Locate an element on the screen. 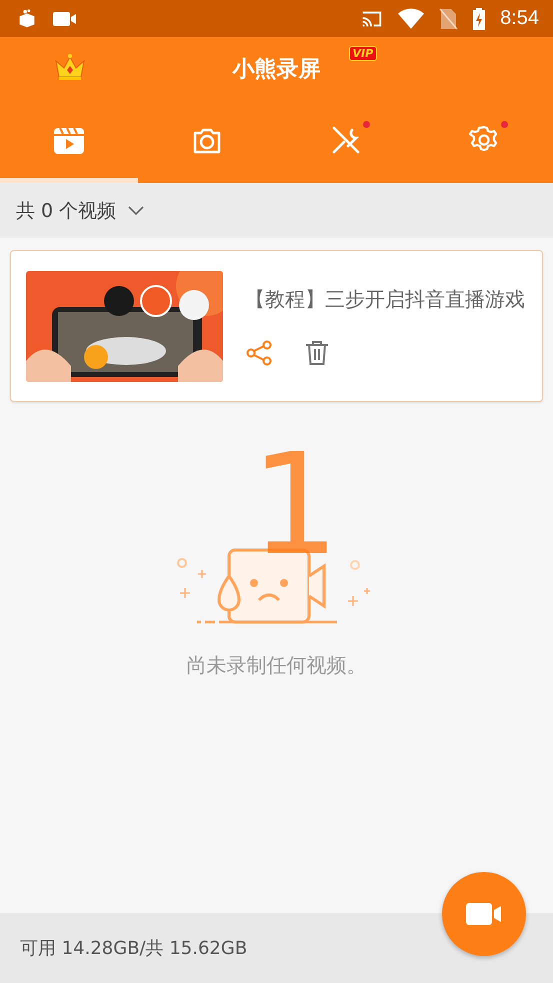  no-sim-icon is located at coordinates (448, 18).